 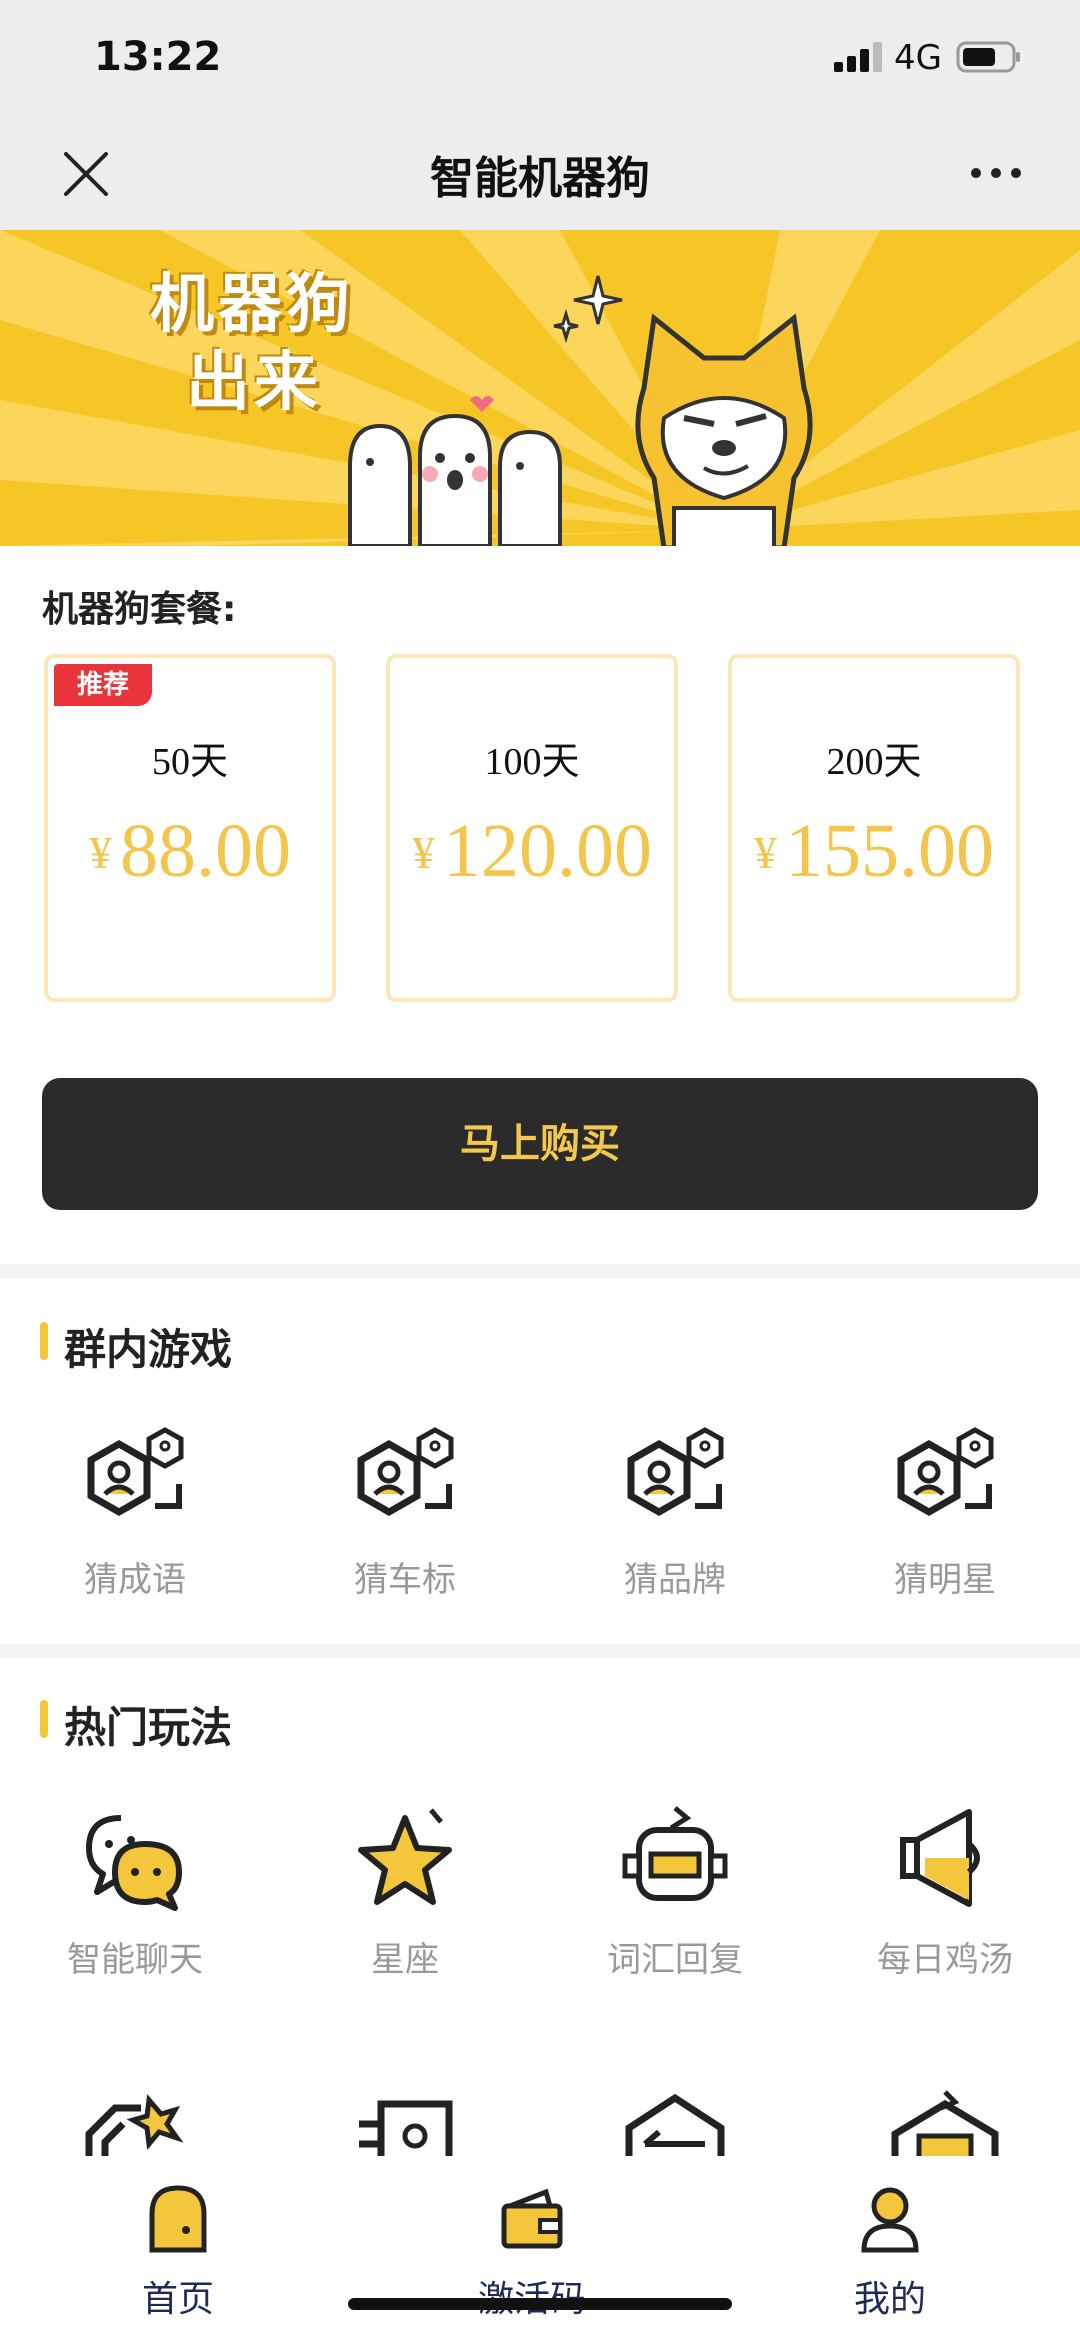 I want to click on network-type: 4G, so click(x=918, y=58).